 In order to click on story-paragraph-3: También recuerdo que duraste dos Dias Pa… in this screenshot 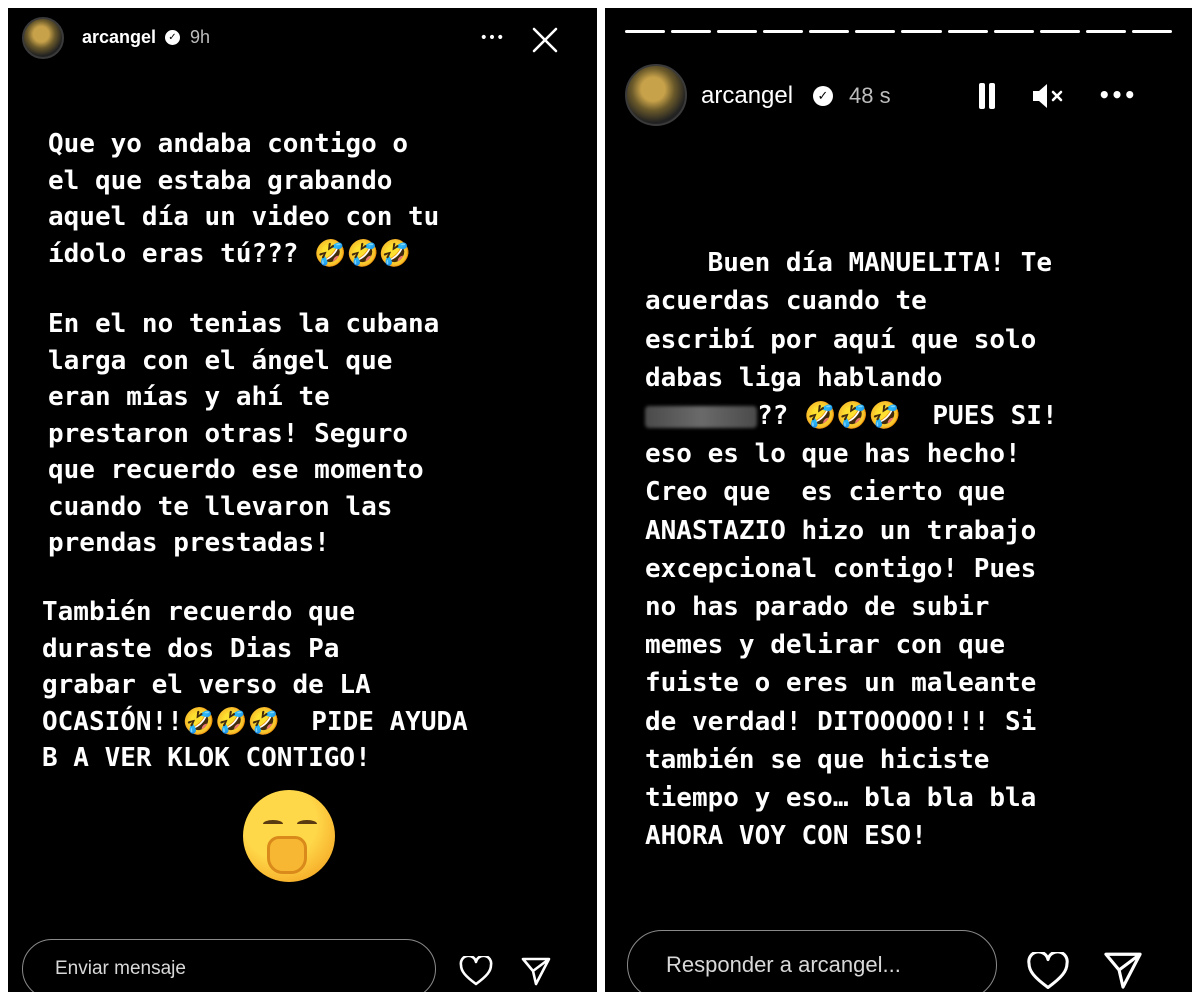, I will do `click(255, 685)`.